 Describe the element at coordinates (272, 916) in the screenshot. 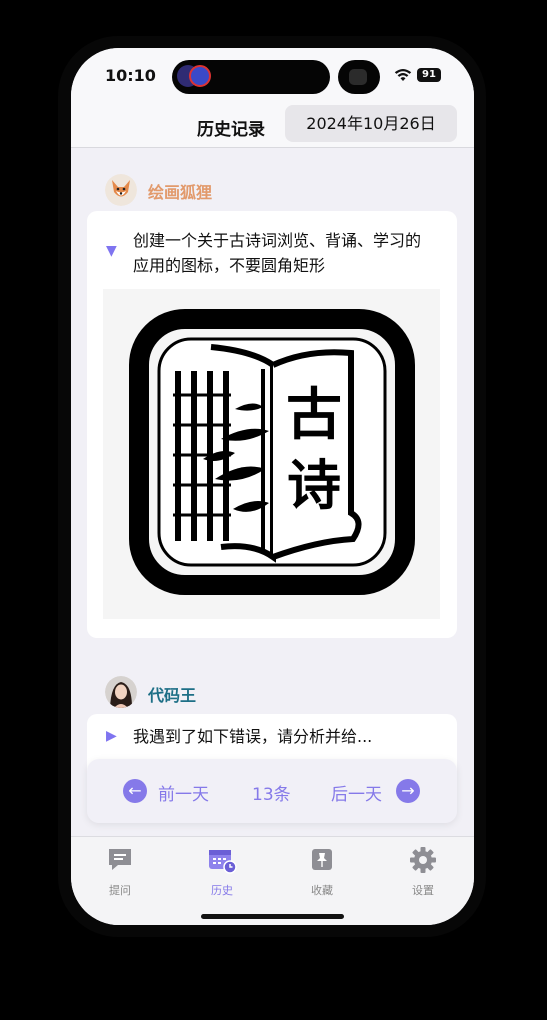

I see `home-indicator` at that location.